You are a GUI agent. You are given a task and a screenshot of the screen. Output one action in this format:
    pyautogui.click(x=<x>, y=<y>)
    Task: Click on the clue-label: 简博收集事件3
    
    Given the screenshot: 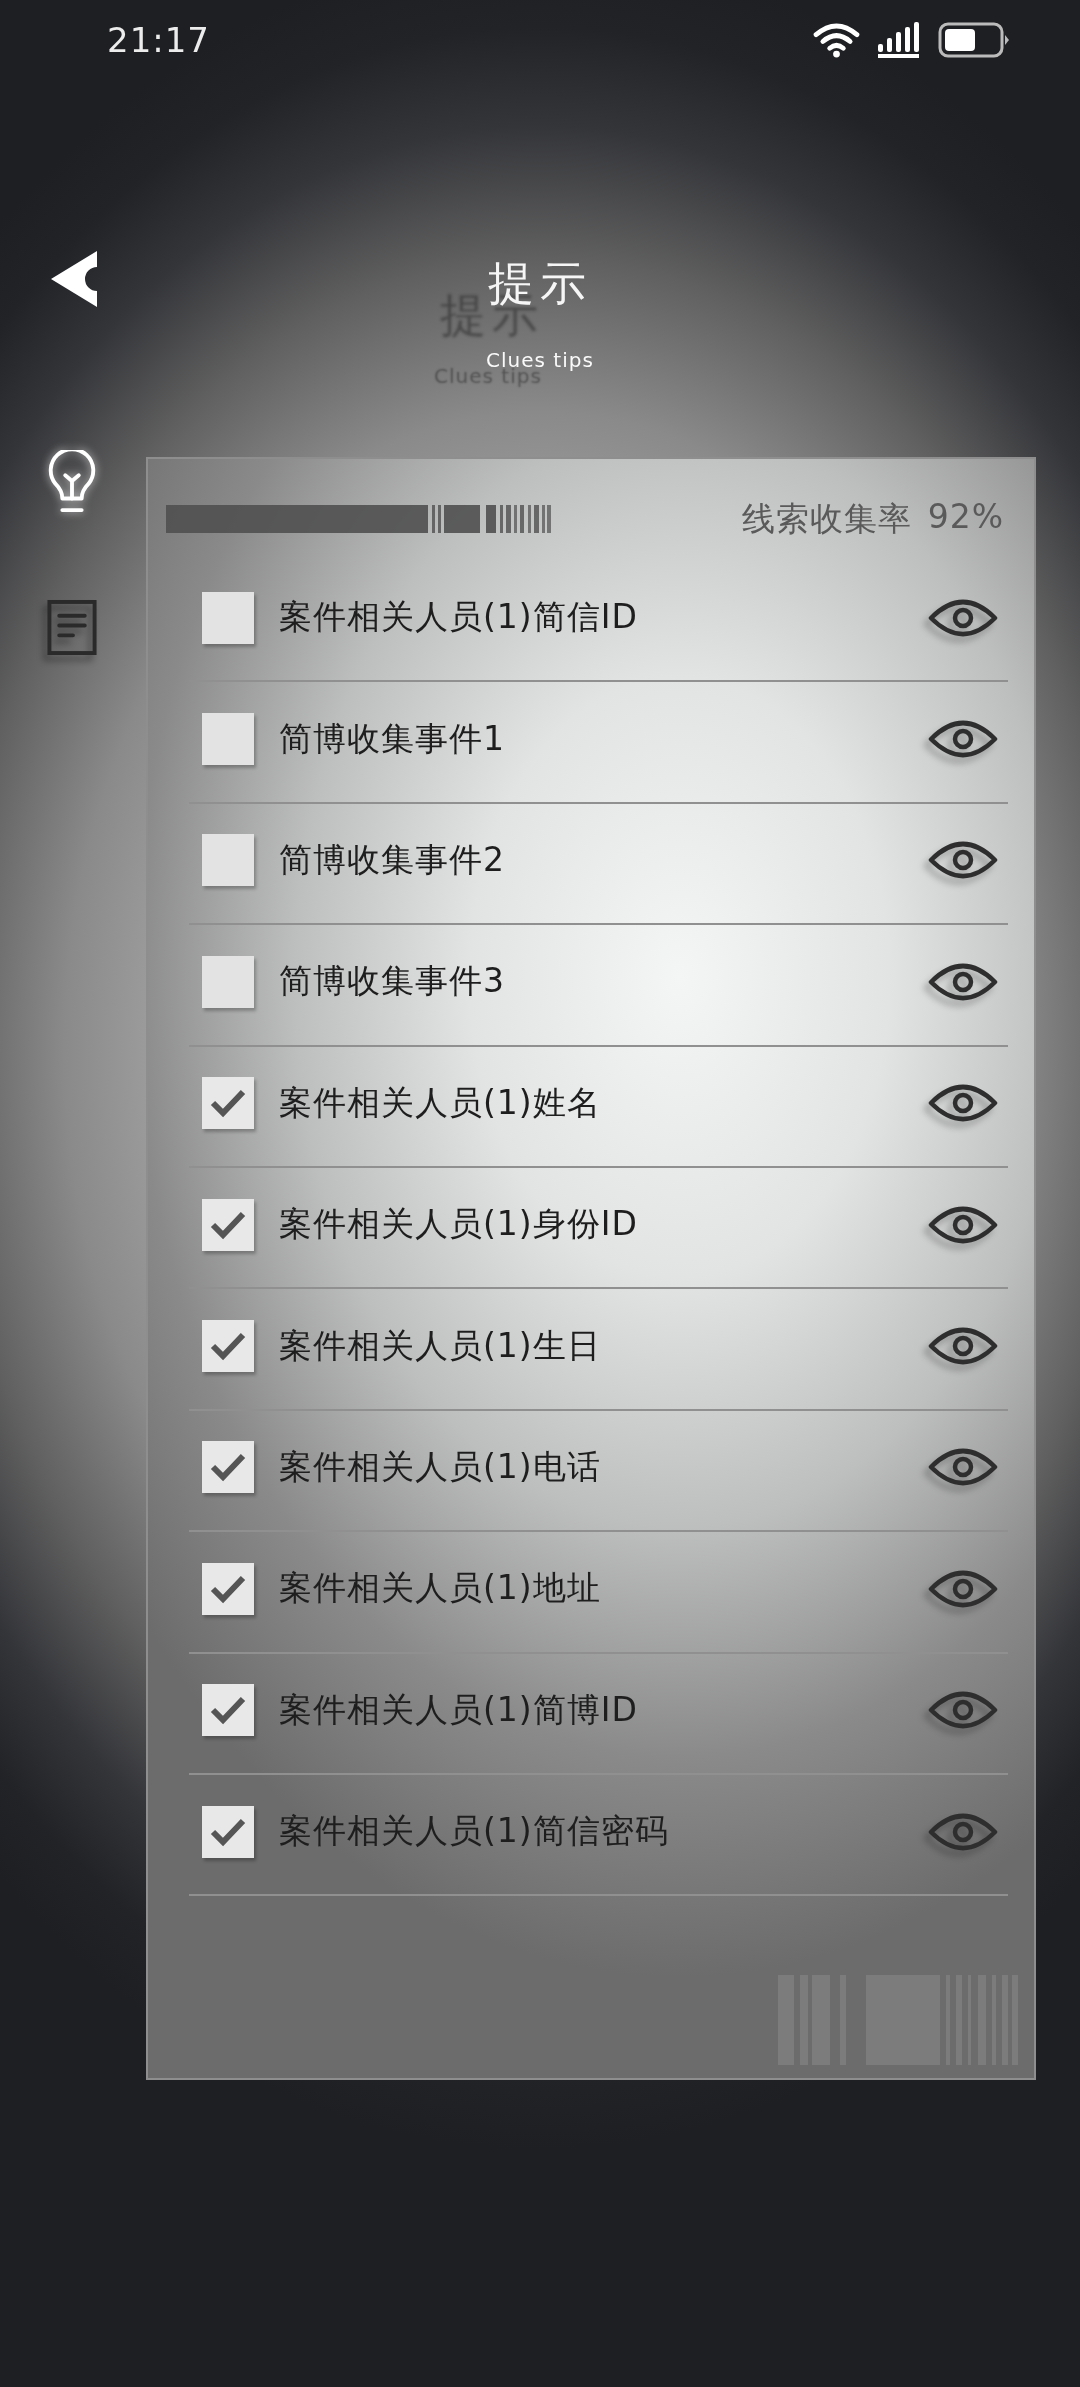 What is the action you would take?
    pyautogui.click(x=392, y=981)
    